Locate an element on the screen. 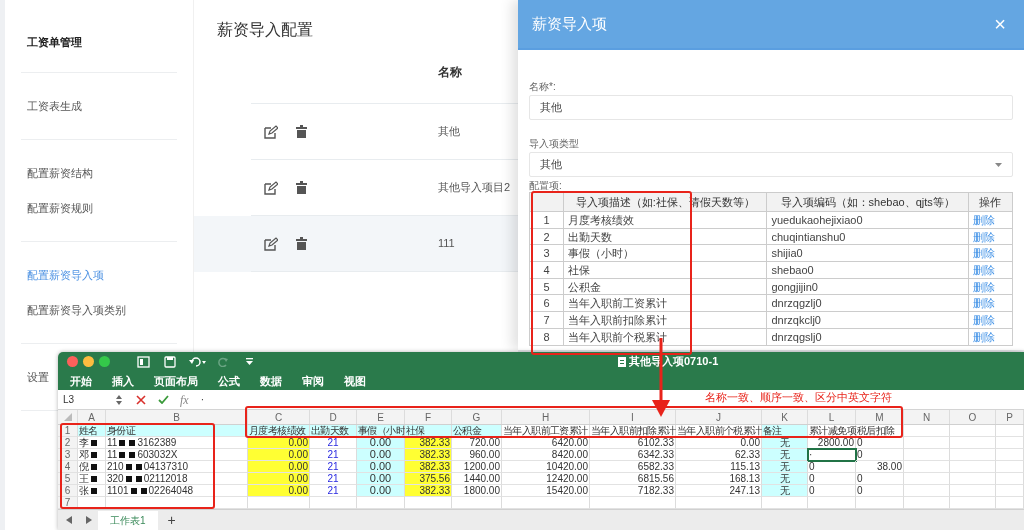  customize-icon is located at coordinates (249, 361).